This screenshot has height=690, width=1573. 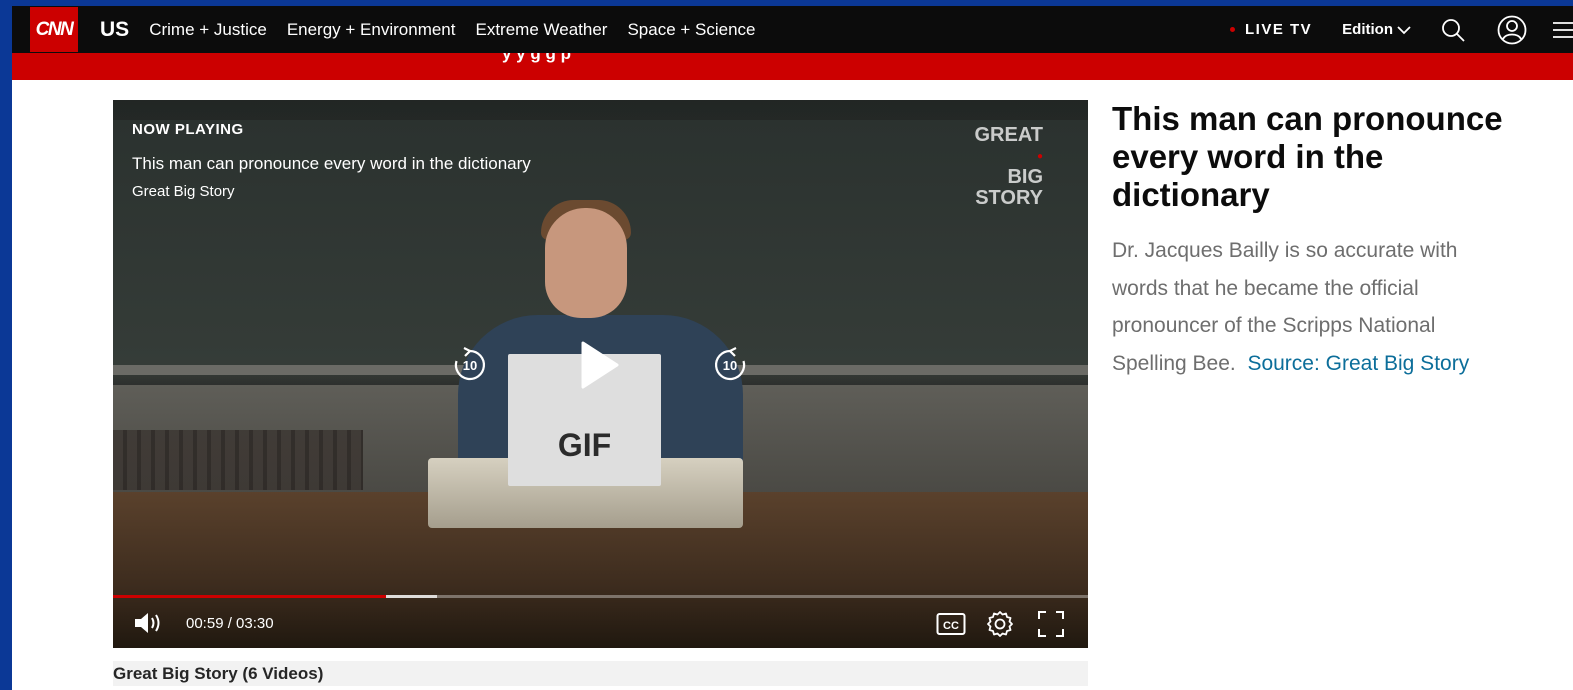 I want to click on time-display: 00:59 / 03:30, so click(x=230, y=623).